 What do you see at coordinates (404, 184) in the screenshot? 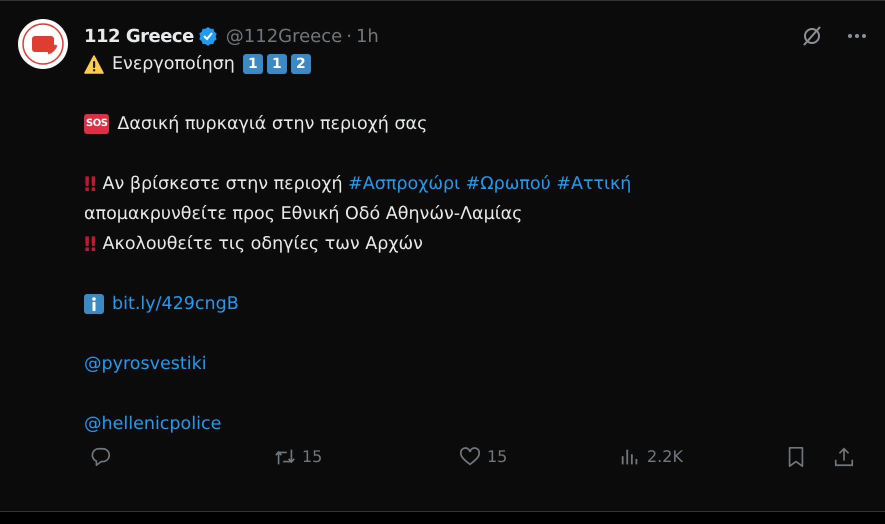
I see `hashtag-link: #Ασπροχώρι` at bounding box center [404, 184].